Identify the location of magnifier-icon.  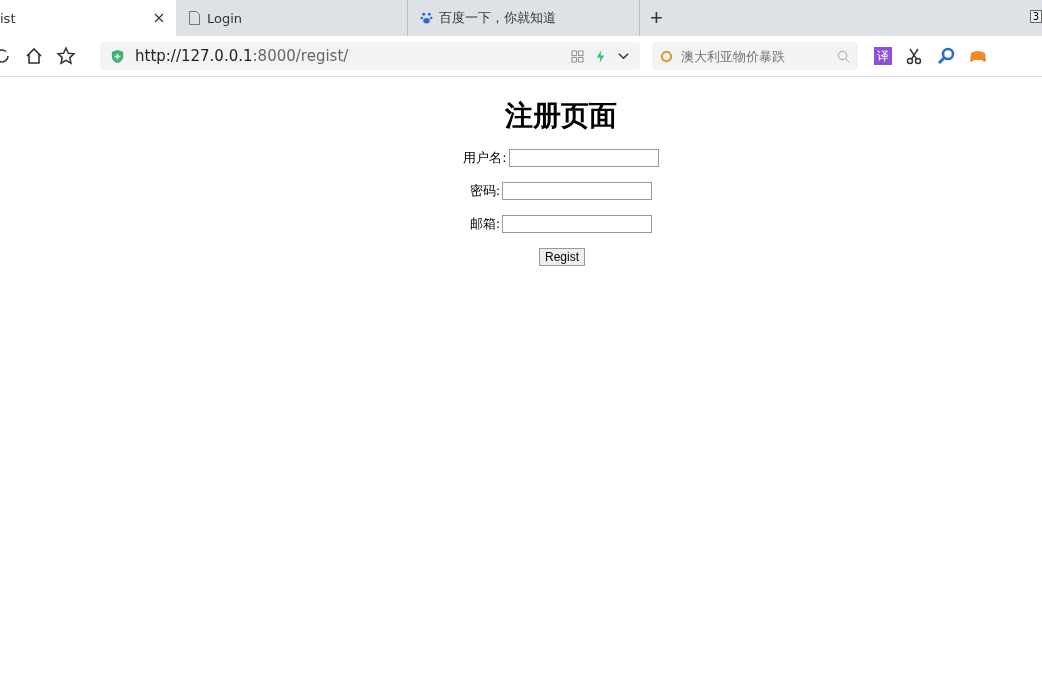
(946, 56).